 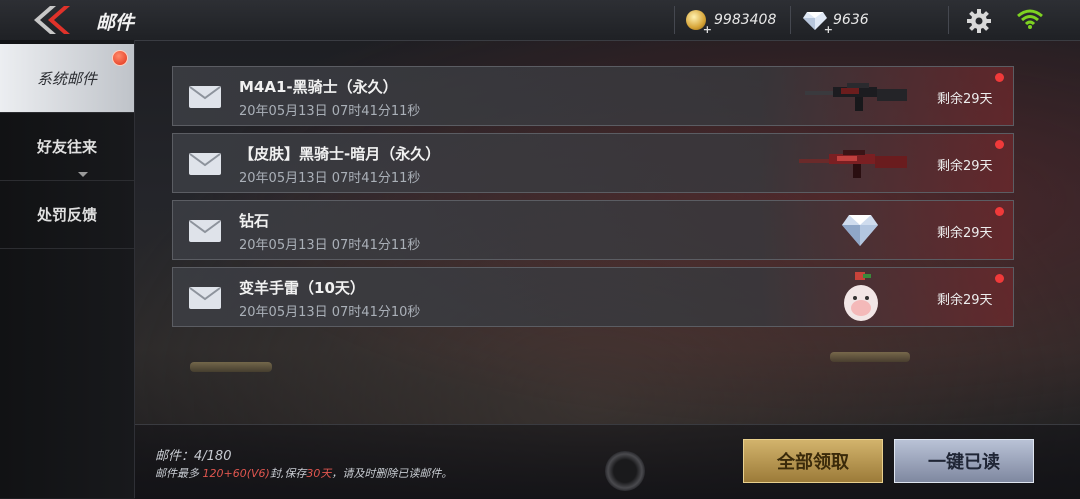 What do you see at coordinates (593, 96) in the screenshot?
I see `mail-item: M4A1-黑骑士（永久） 20年05月13日 07时41分11秒 剩余29天` at bounding box center [593, 96].